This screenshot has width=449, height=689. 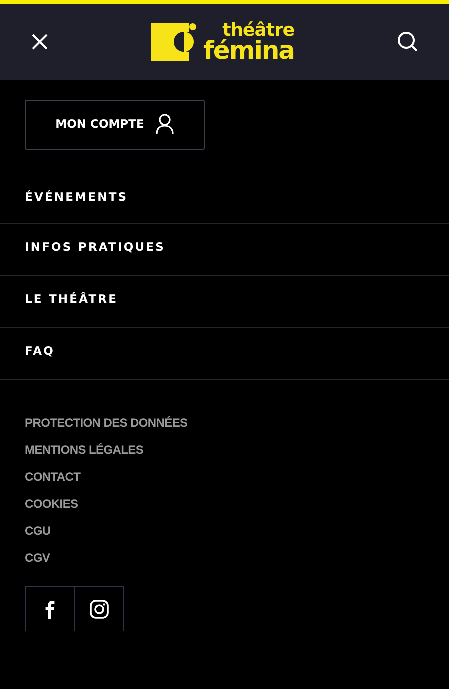 I want to click on footer-link: CGU, so click(x=224, y=535).